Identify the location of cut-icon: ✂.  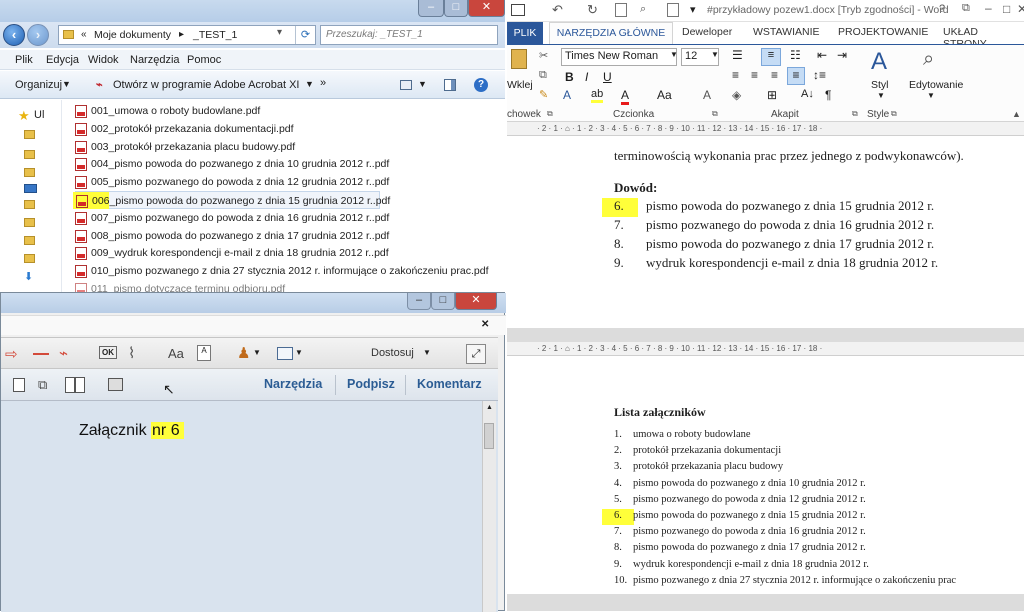
(543, 55).